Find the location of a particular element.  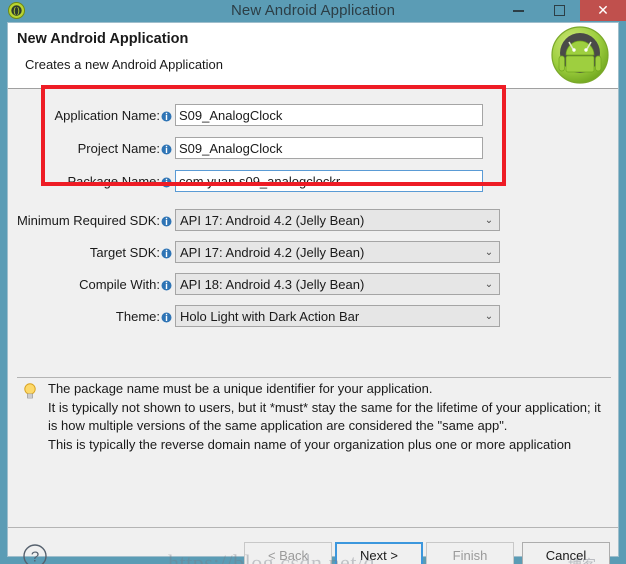

target-sdk-value: API 17: Android 4.2 (Jelly Bean) is located at coordinates (272, 252).